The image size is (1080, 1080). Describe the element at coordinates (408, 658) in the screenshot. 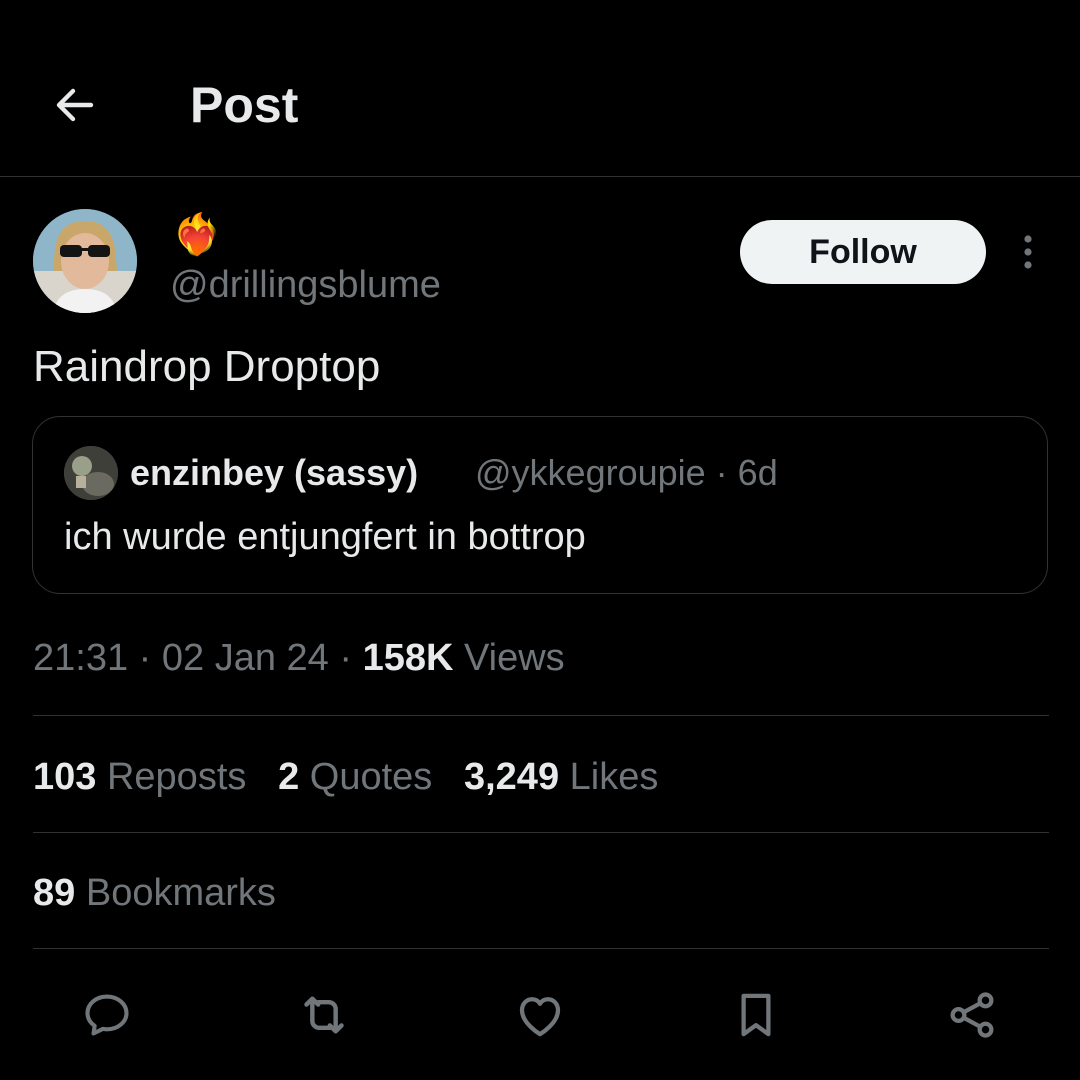

I see `views-count: 158K` at that location.